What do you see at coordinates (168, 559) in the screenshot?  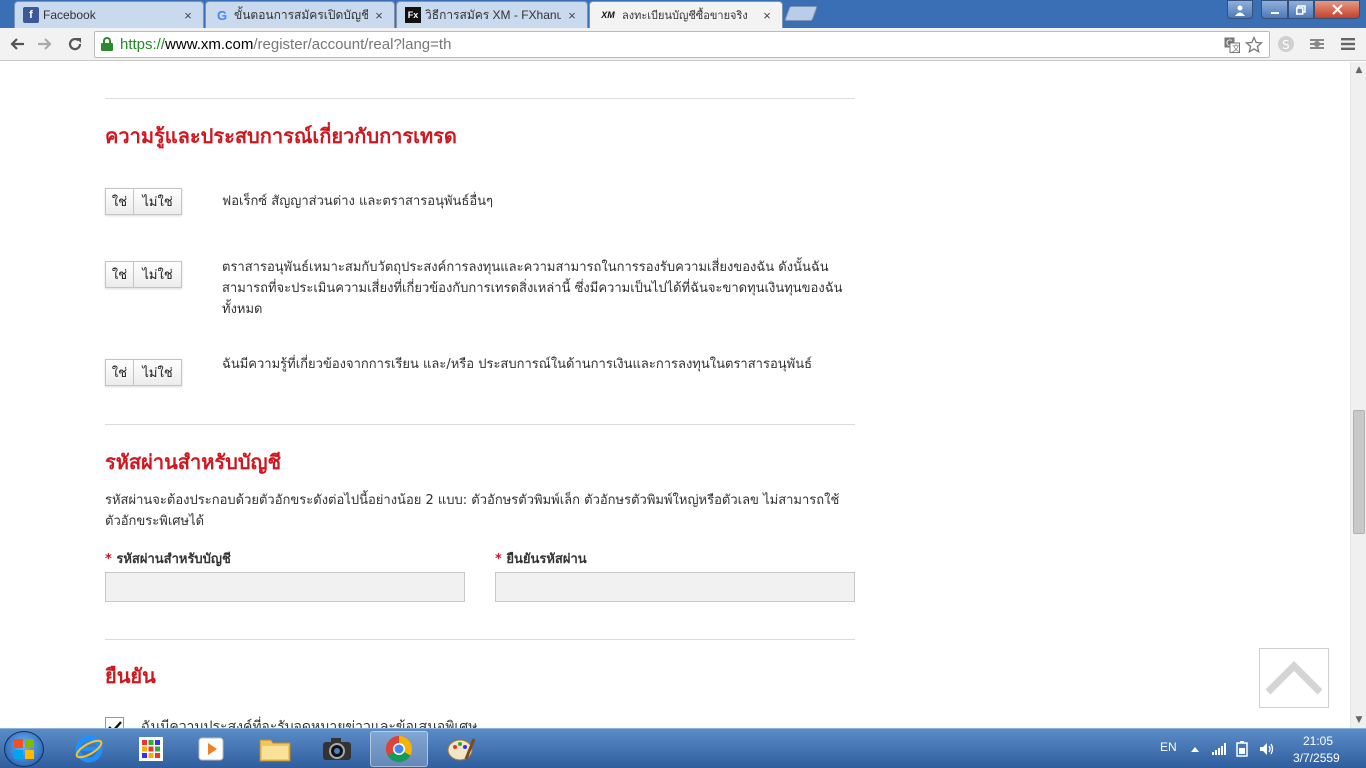 I see `password-label: * รหัสผ่านสำหรับบัญชี` at bounding box center [168, 559].